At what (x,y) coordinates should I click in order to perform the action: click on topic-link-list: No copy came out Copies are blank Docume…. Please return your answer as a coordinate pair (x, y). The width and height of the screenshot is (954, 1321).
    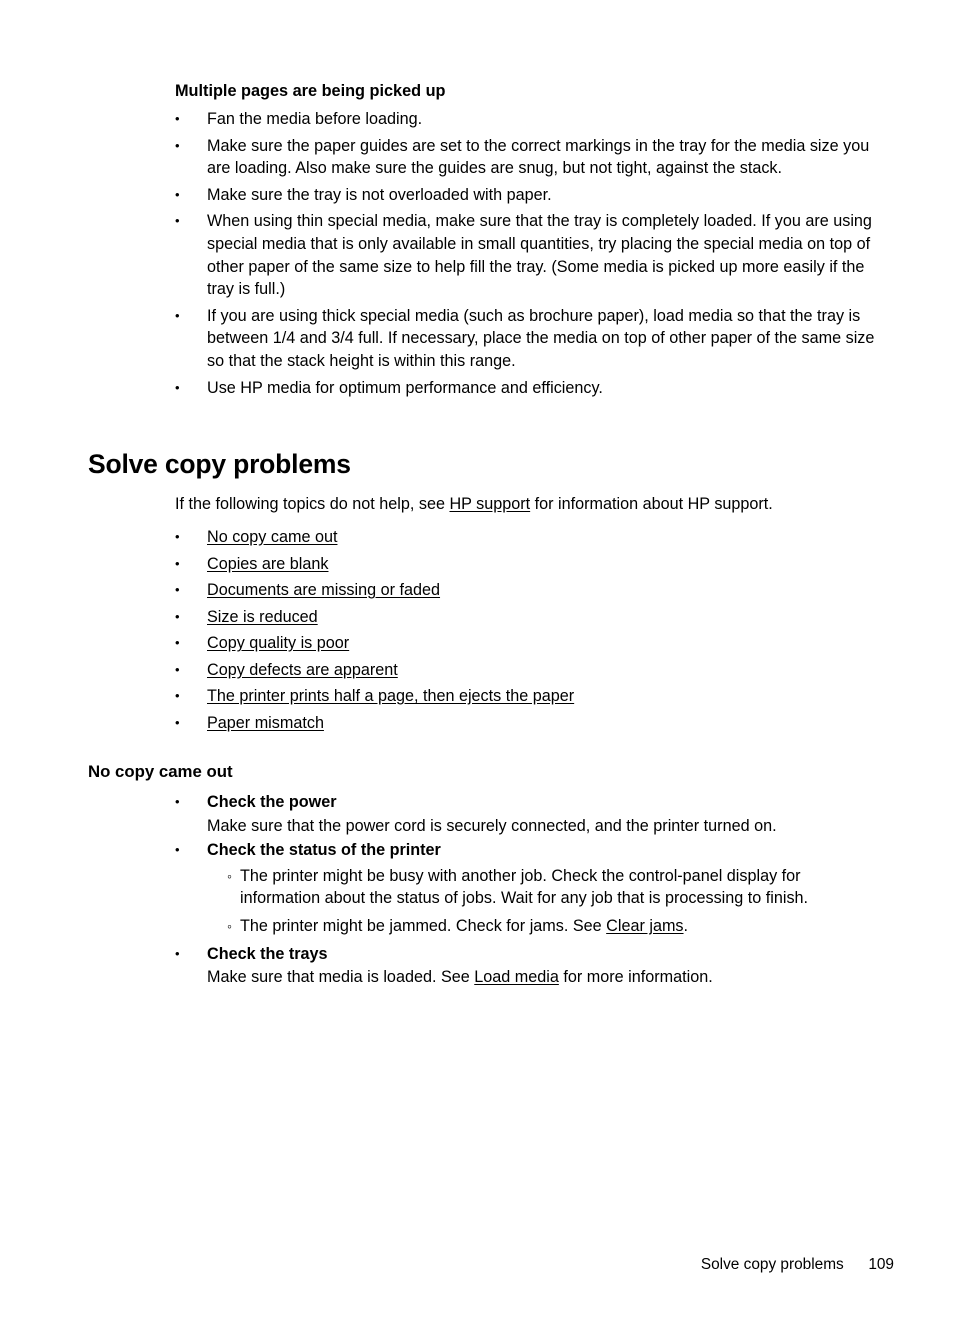
    Looking at the image, I should click on (475, 631).